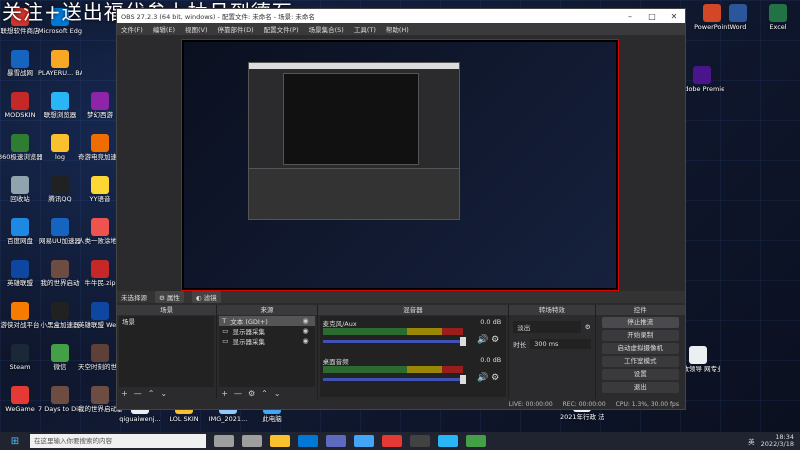 This screenshot has height=450, width=800. I want to click on desktop-icon: 7 Days to Die, so click(60, 399).